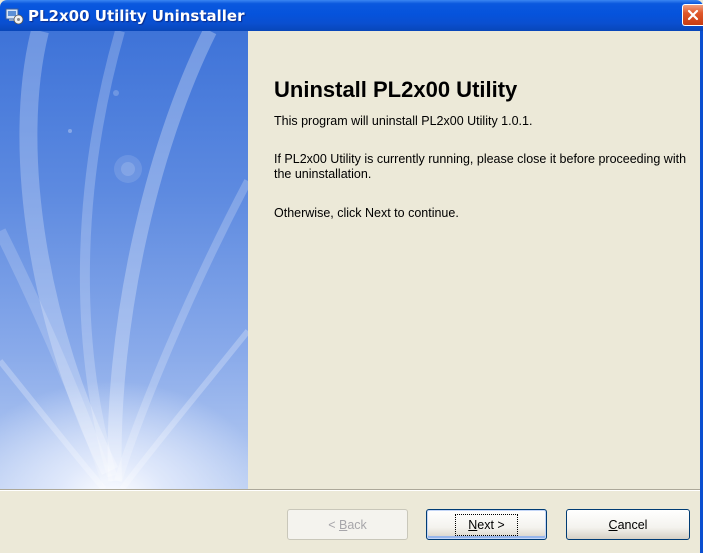  I want to click on back-button-prefix: <, so click(333, 524).